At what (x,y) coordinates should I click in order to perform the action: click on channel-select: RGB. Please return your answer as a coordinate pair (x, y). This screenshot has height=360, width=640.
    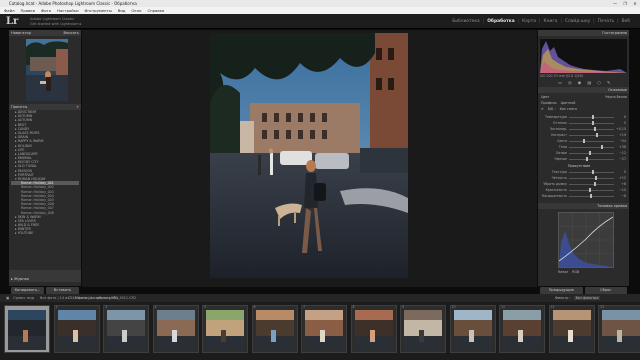
    Looking at the image, I should click on (575, 272).